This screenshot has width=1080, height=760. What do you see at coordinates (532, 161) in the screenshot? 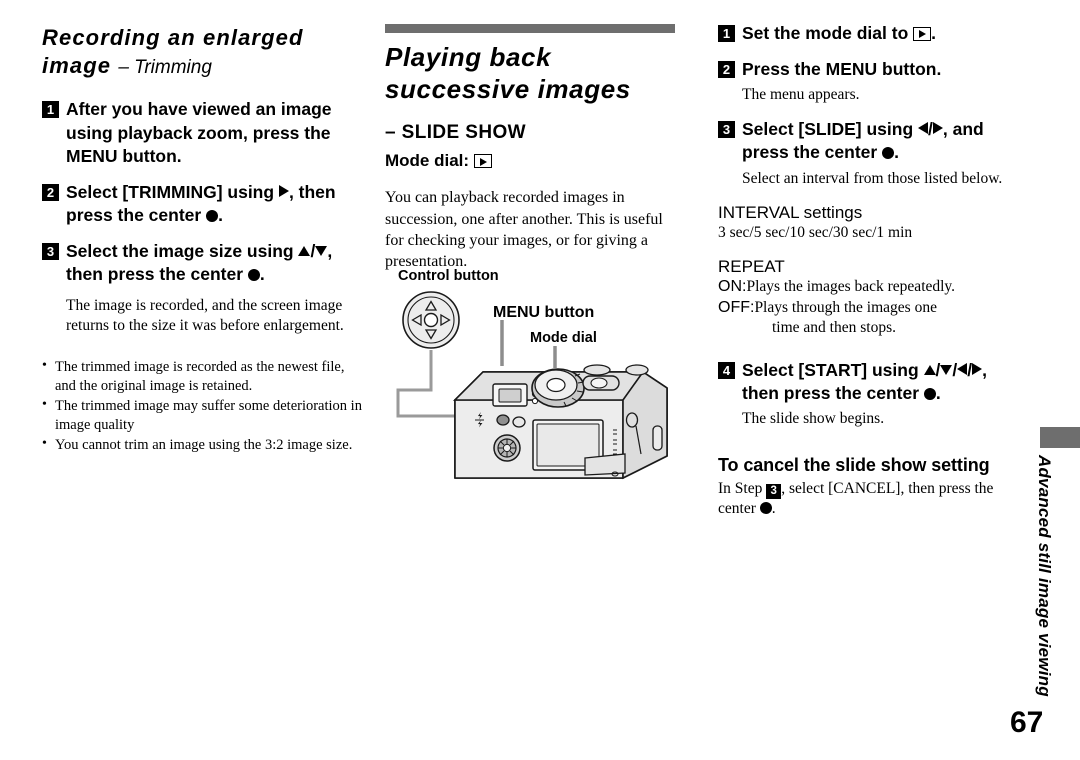
I see `mode-dial-line: Mode dial:` at bounding box center [532, 161].